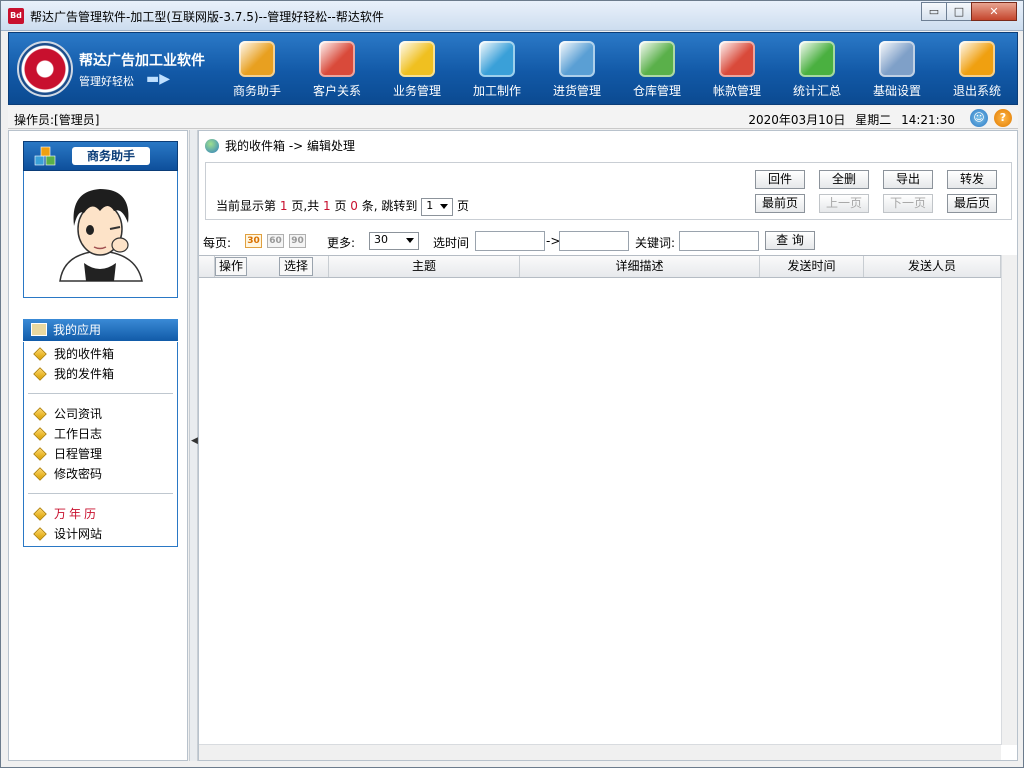  Describe the element at coordinates (158, 79) in the screenshot. I see `arrow-icon: ▬▶` at that location.